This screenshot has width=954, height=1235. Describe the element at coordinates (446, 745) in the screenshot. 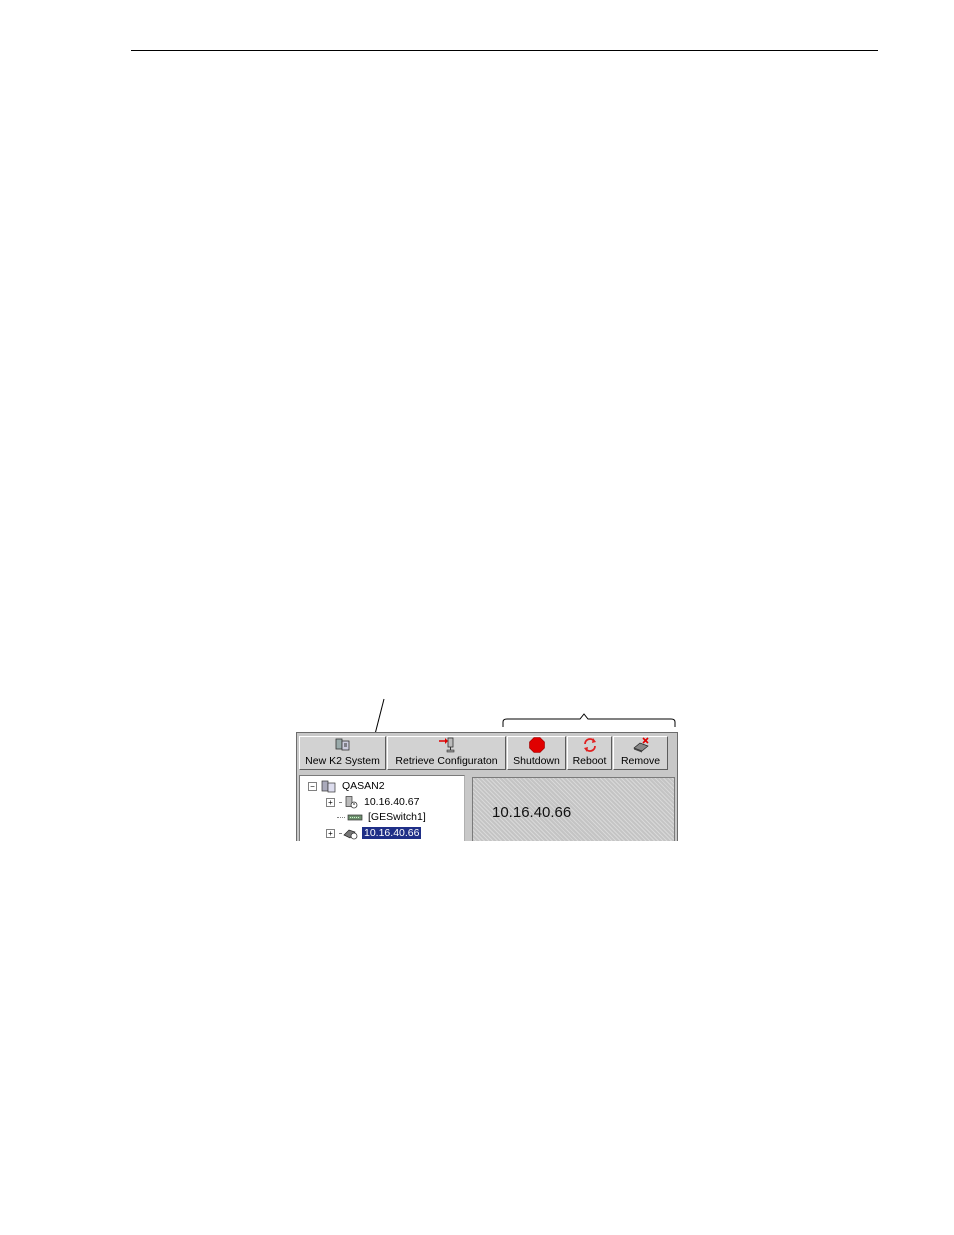

I see `retrieve-icon` at that location.